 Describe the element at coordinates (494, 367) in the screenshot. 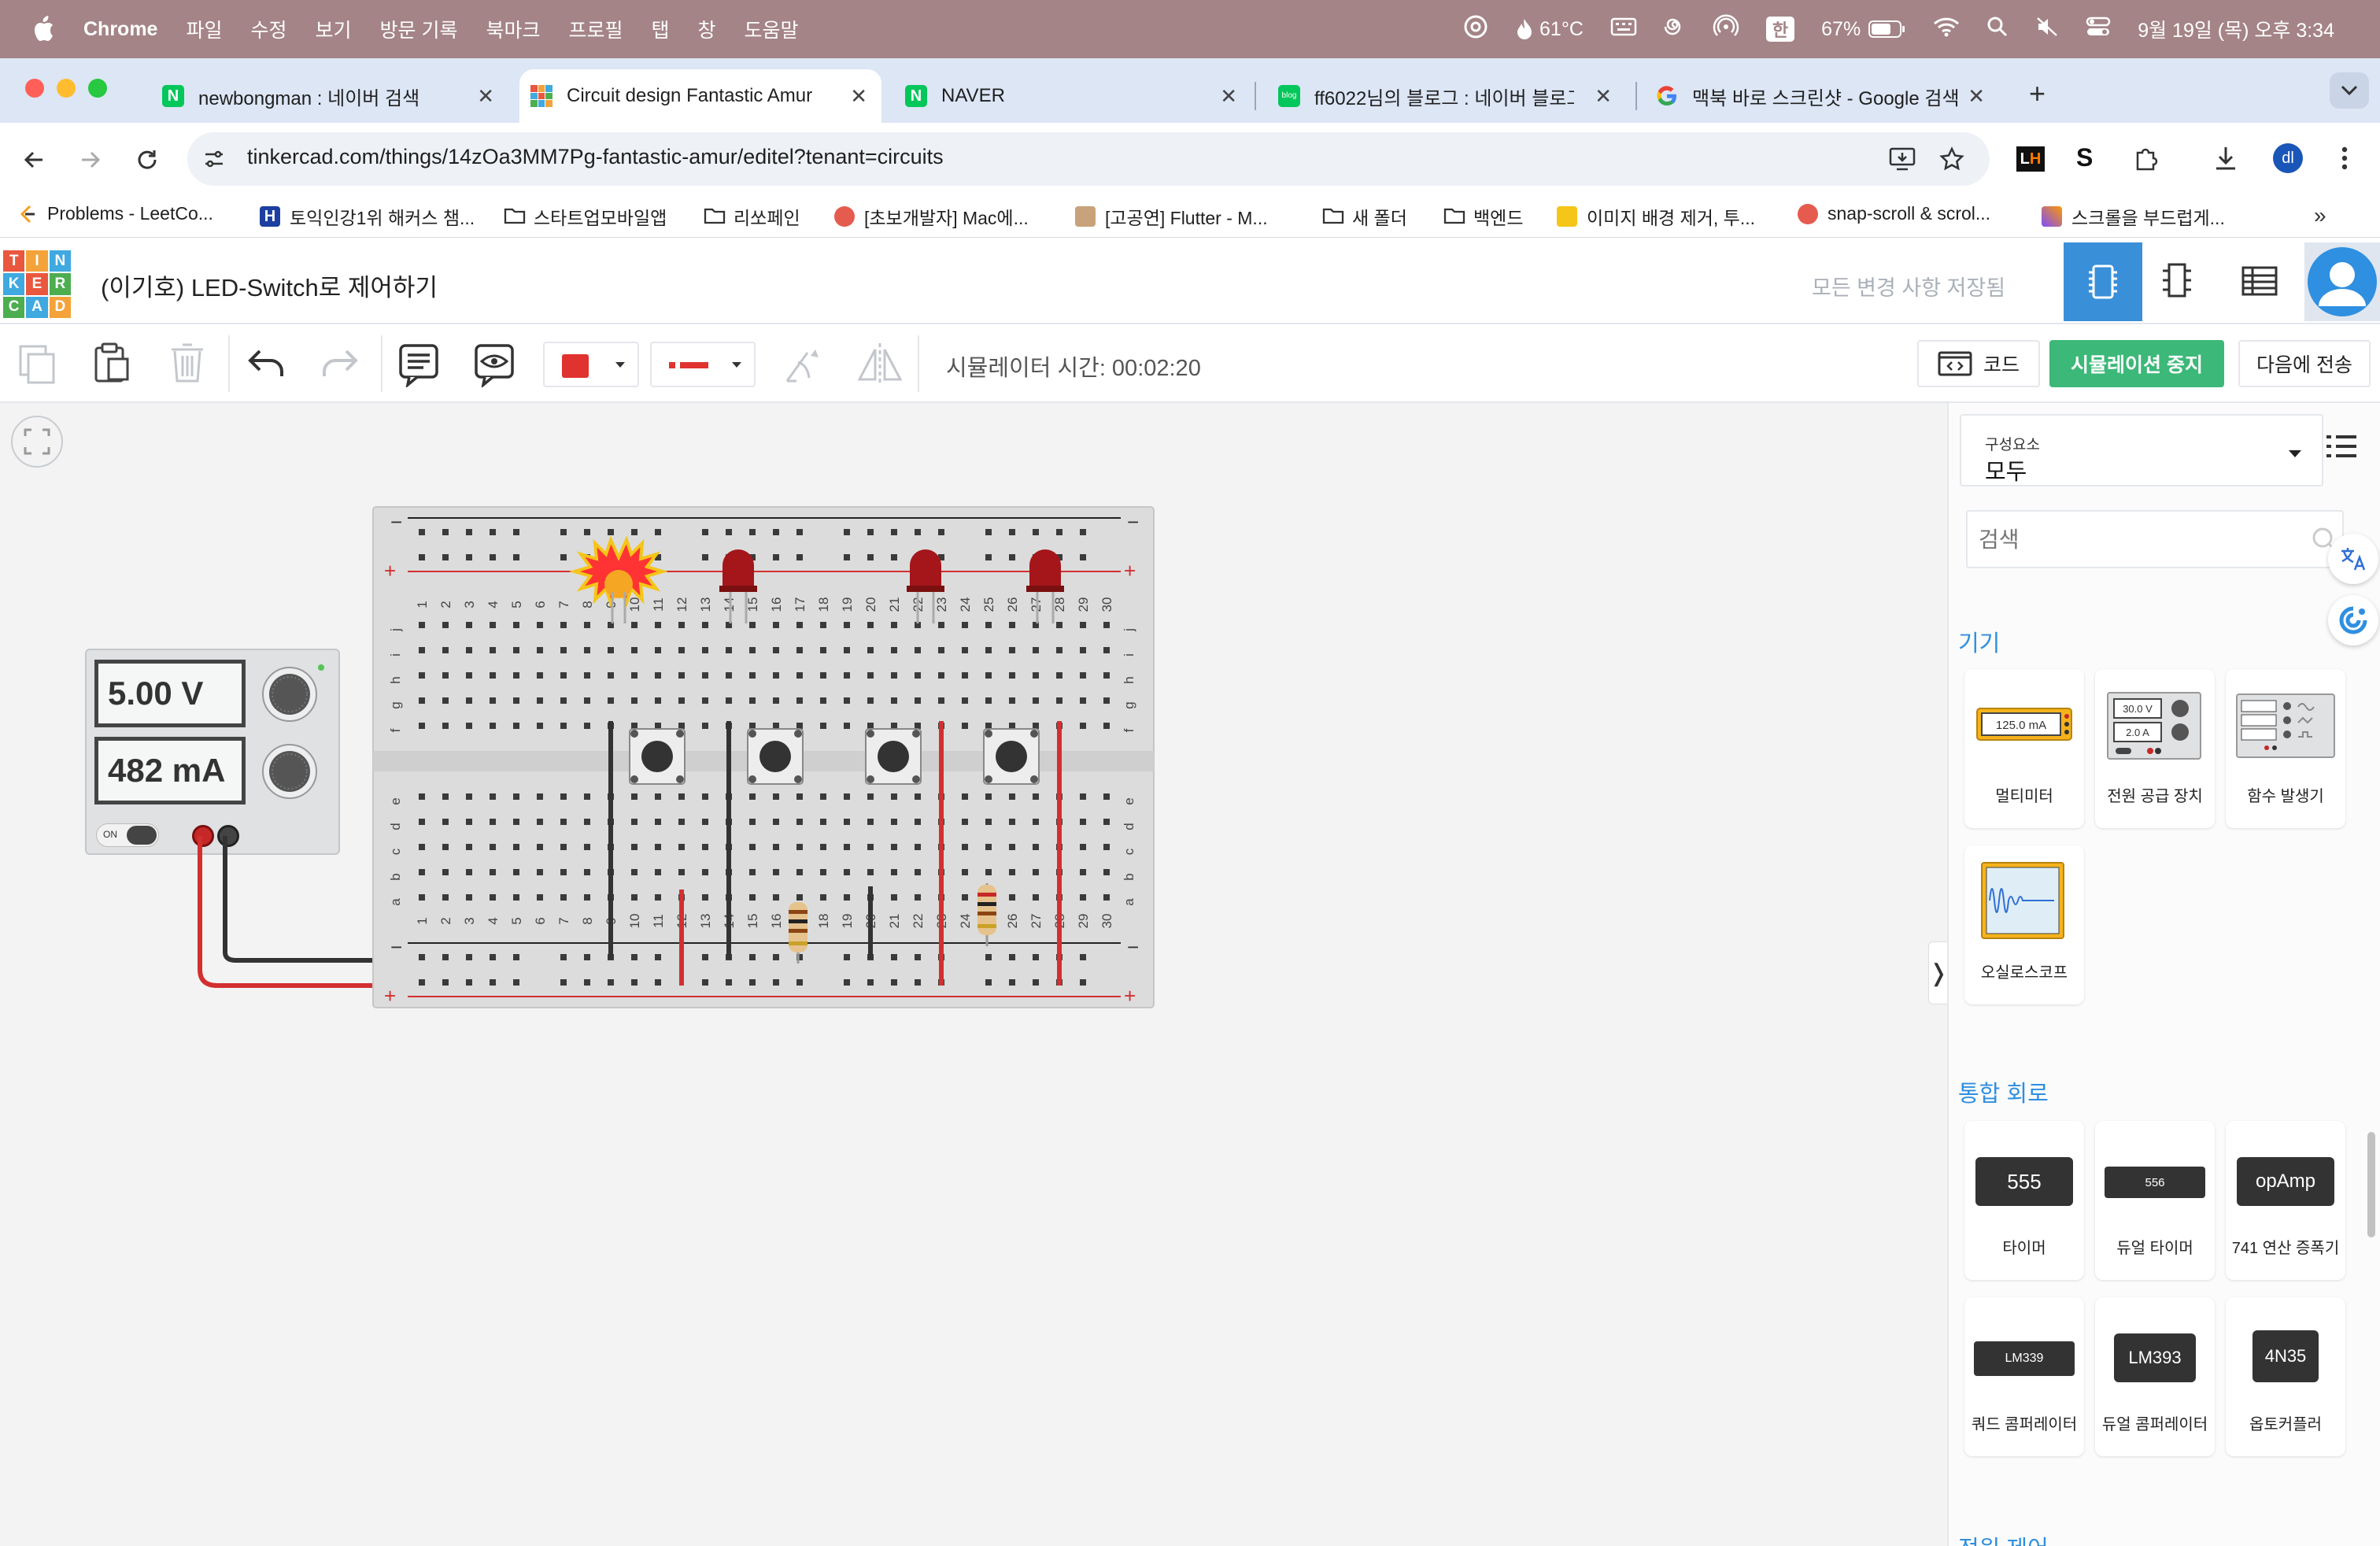

I see `notes-visibility-icon` at that location.